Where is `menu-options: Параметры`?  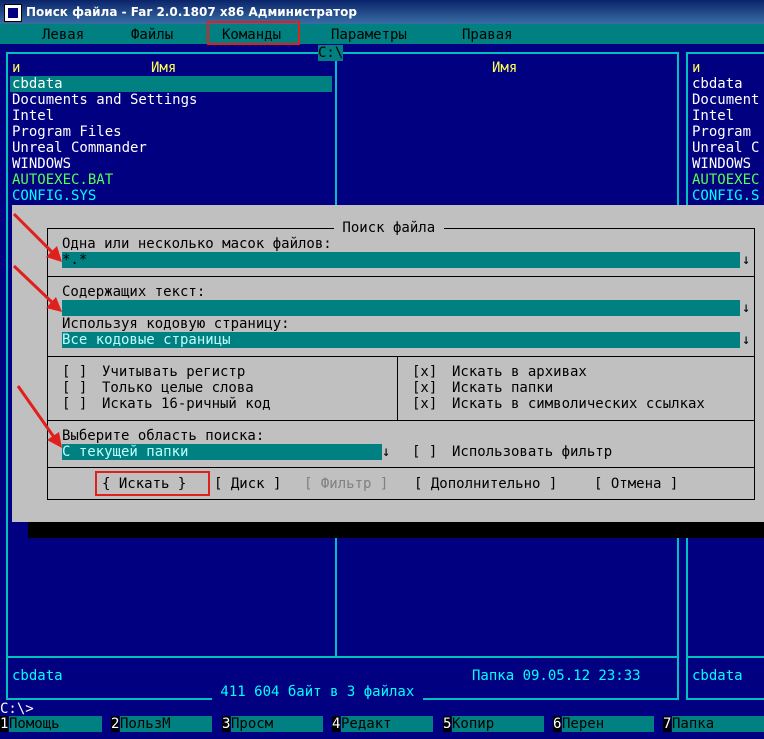 menu-options: Параметры is located at coordinates (369, 35).